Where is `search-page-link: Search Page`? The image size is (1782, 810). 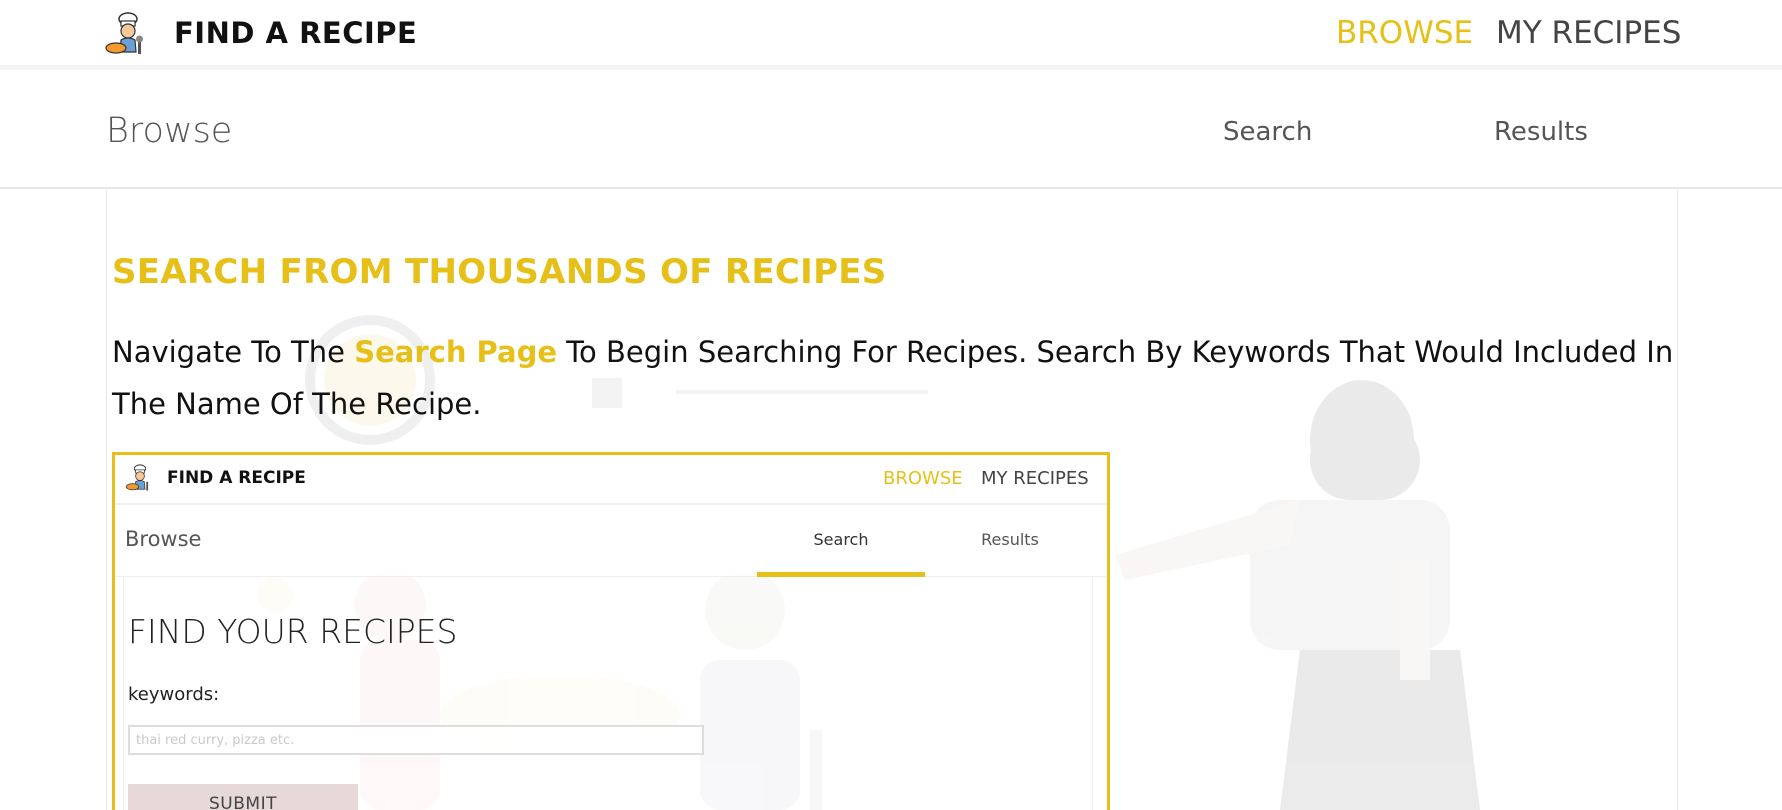 search-page-link: Search Page is located at coordinates (455, 352).